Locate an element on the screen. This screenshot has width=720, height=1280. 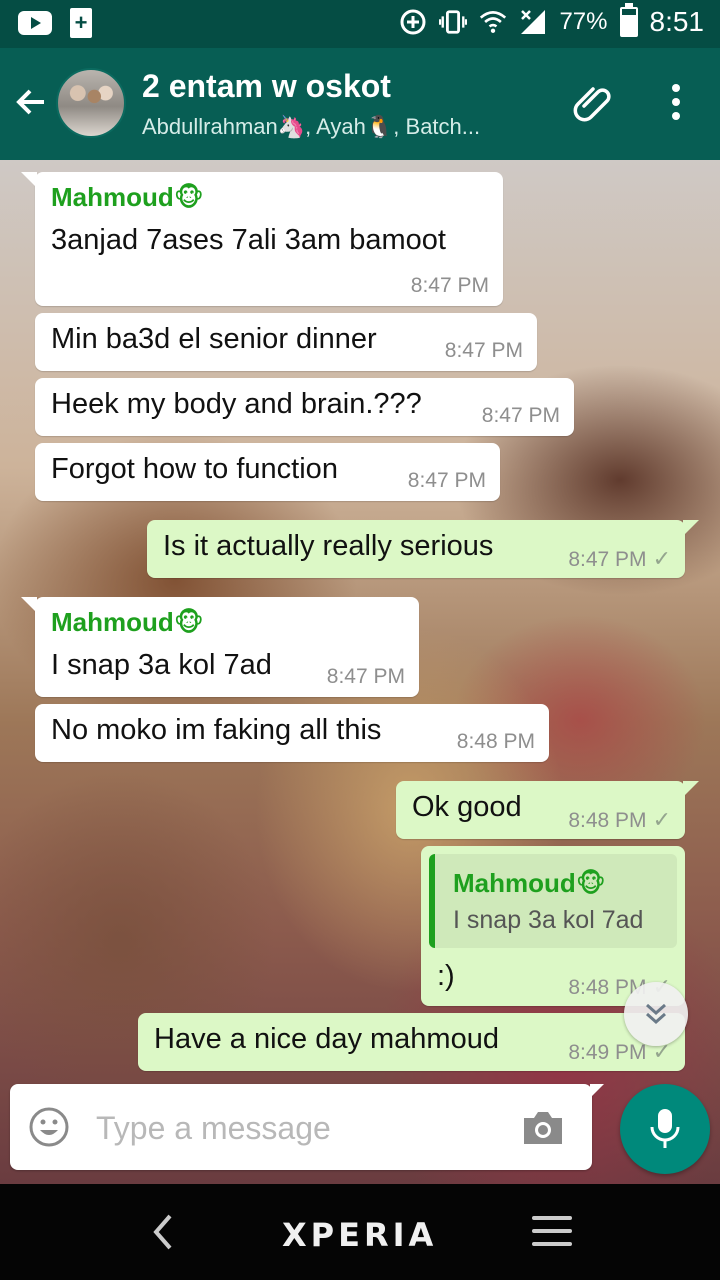
message-text: :) is located at coordinates (446, 976).